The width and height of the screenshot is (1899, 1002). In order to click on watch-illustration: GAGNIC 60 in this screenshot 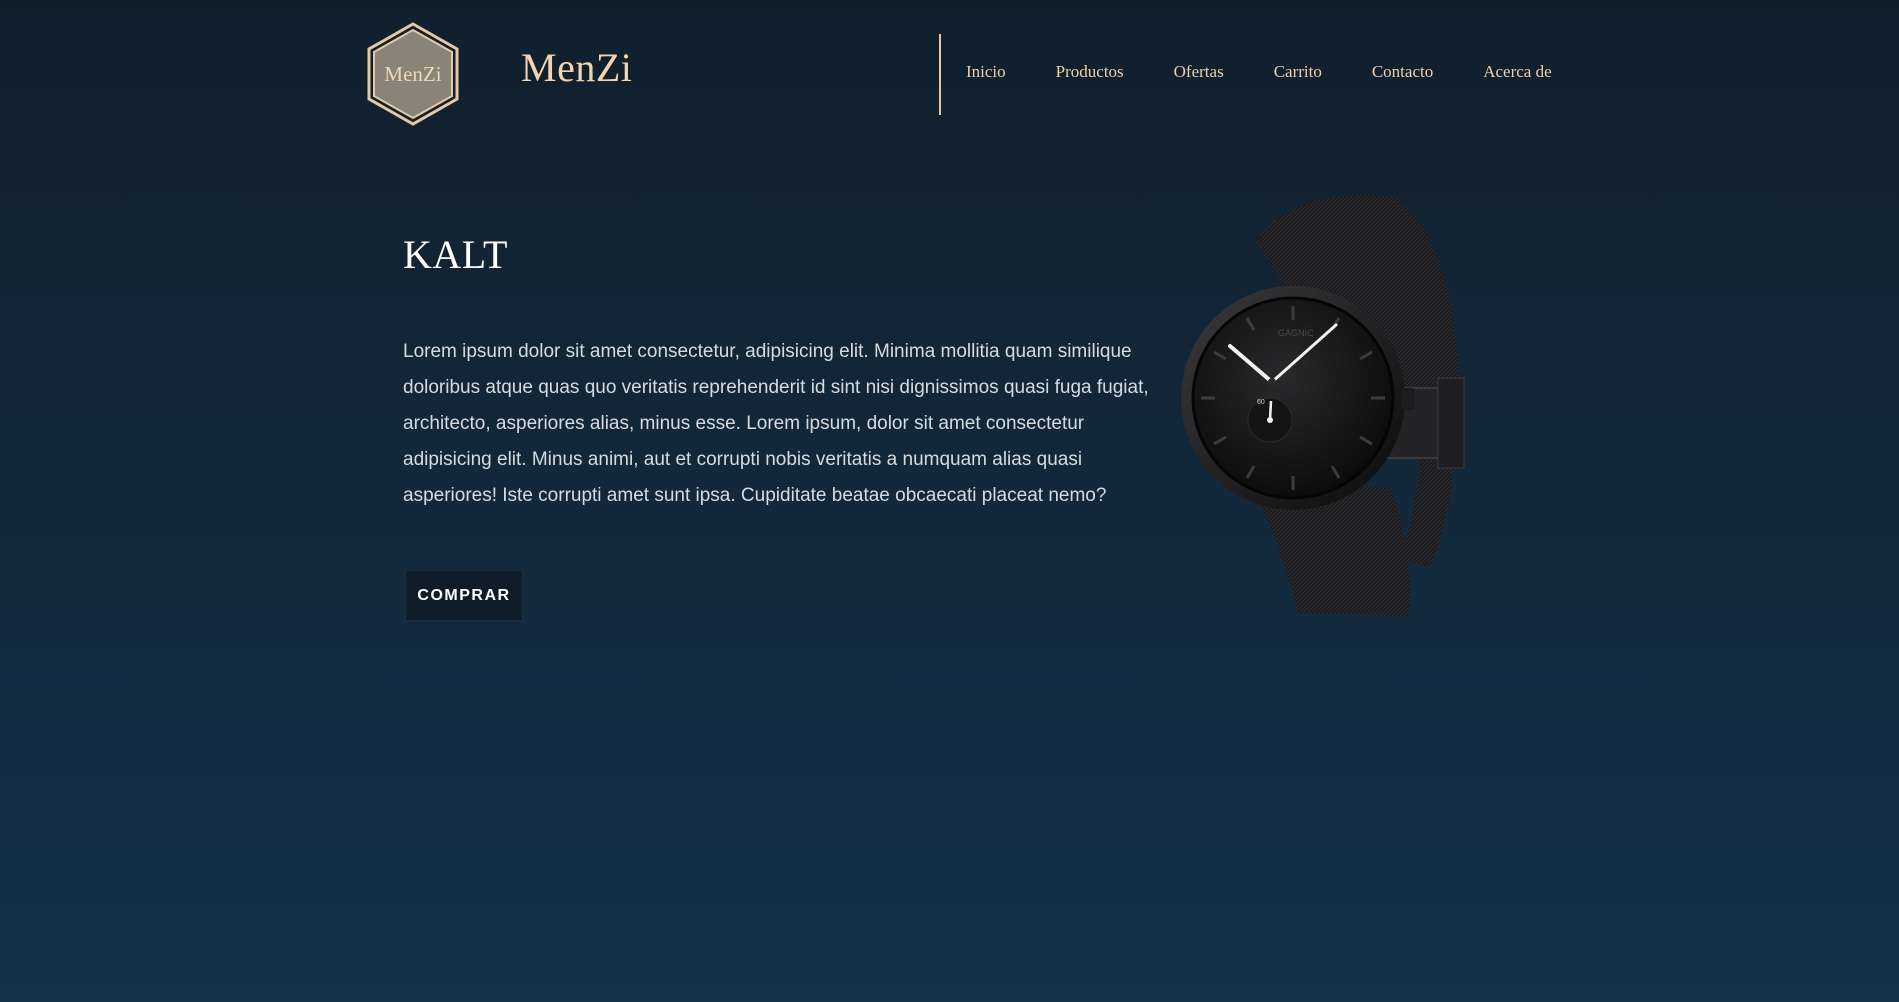, I will do `click(1323, 405)`.